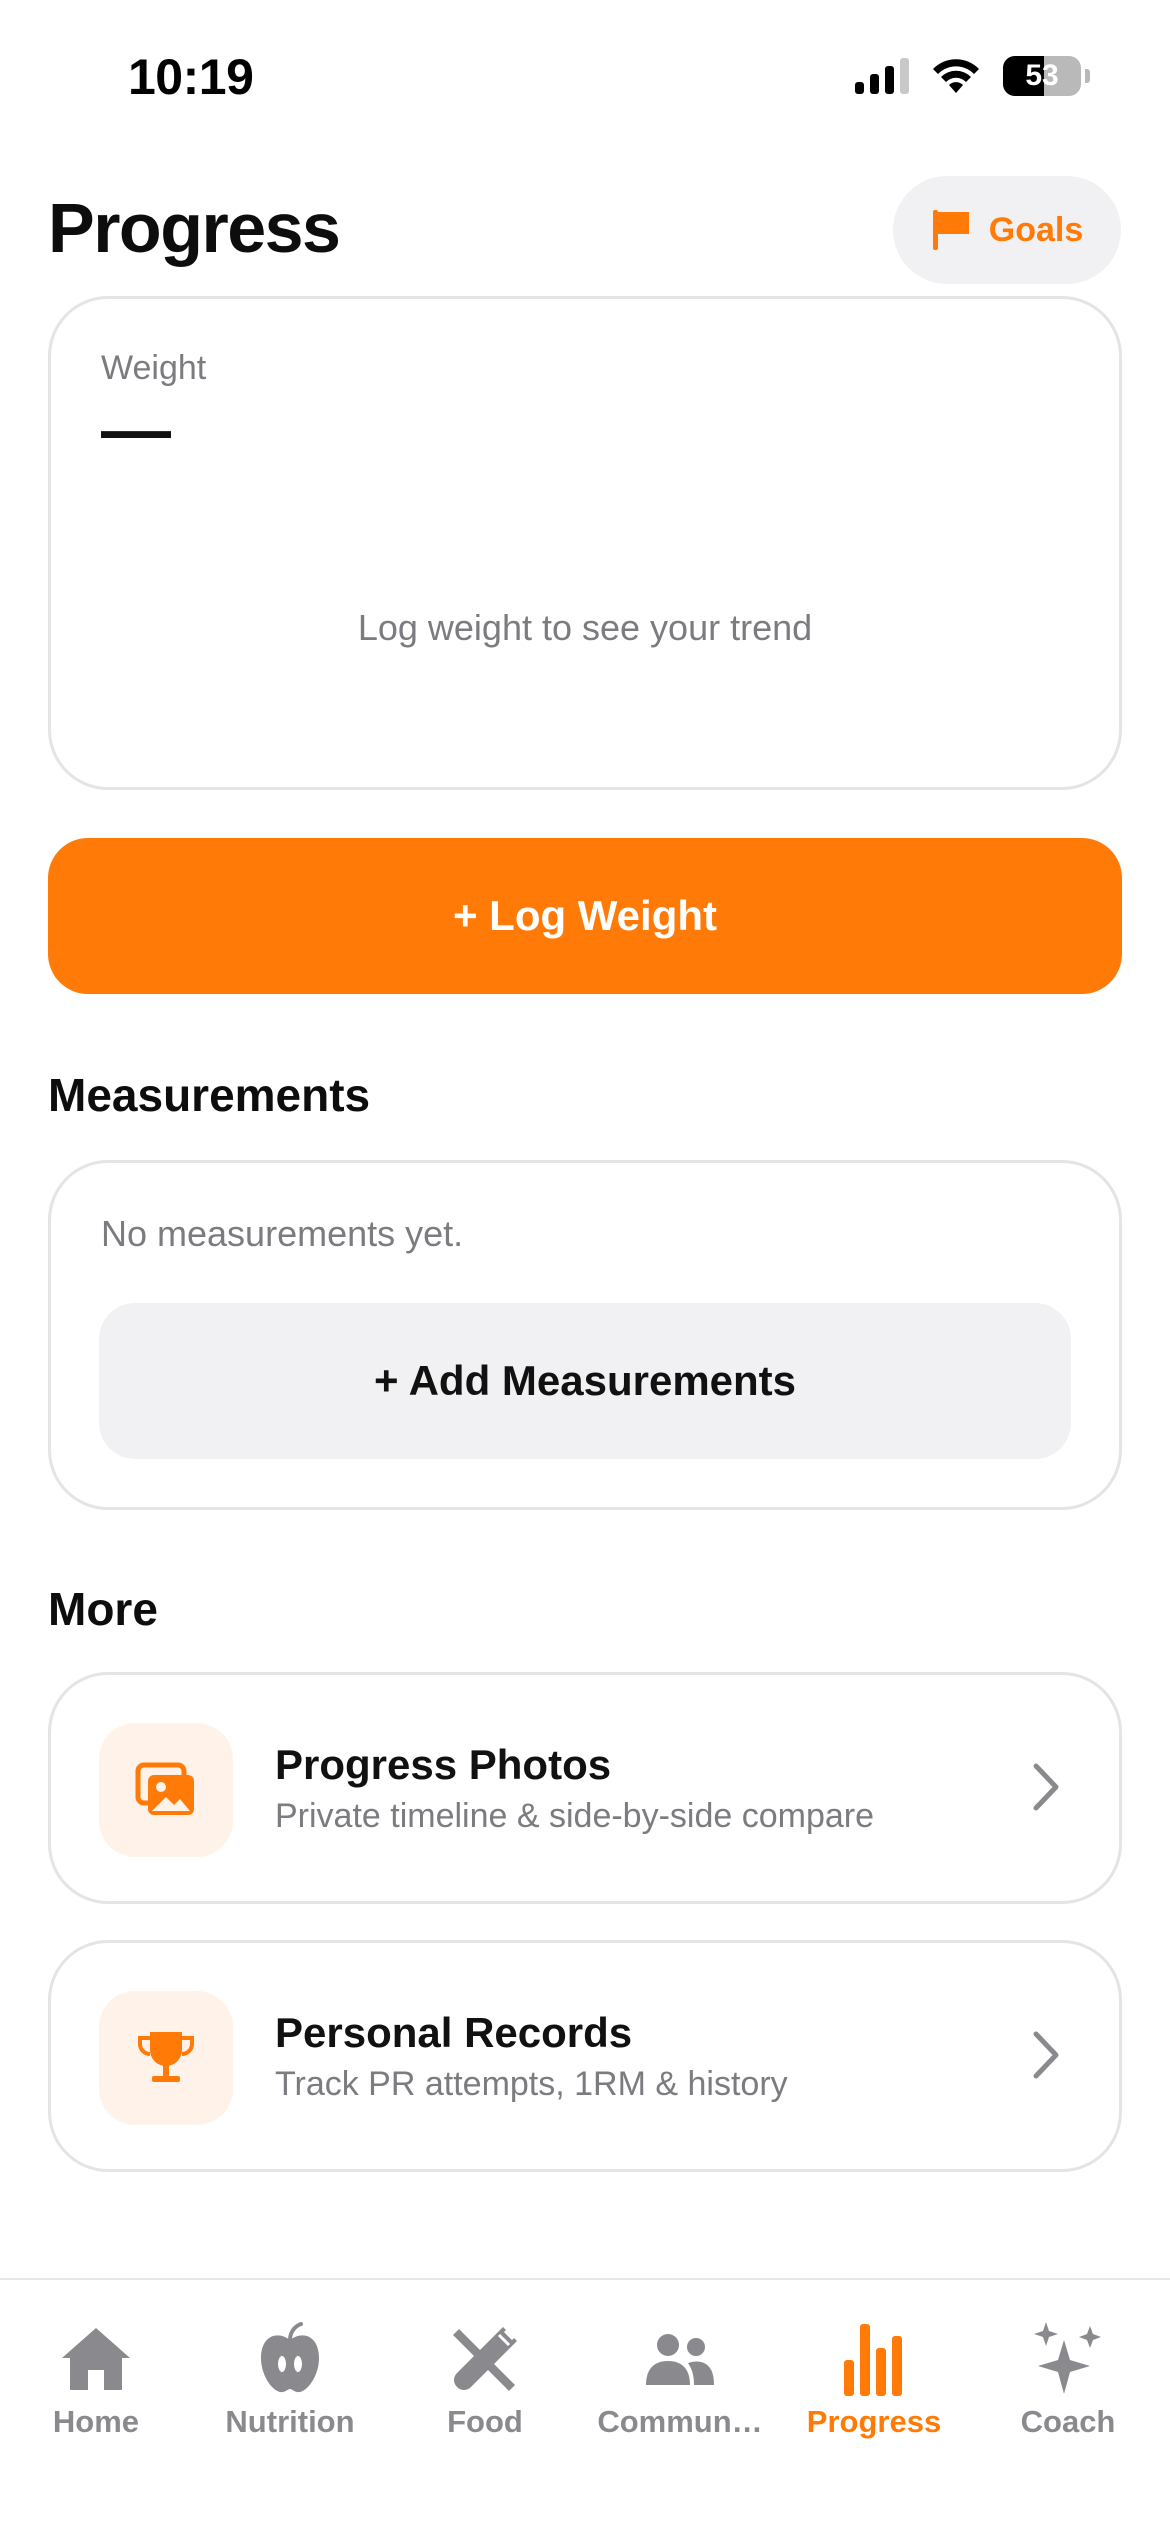  I want to click on tab-food: Food, so click(485, 2380).